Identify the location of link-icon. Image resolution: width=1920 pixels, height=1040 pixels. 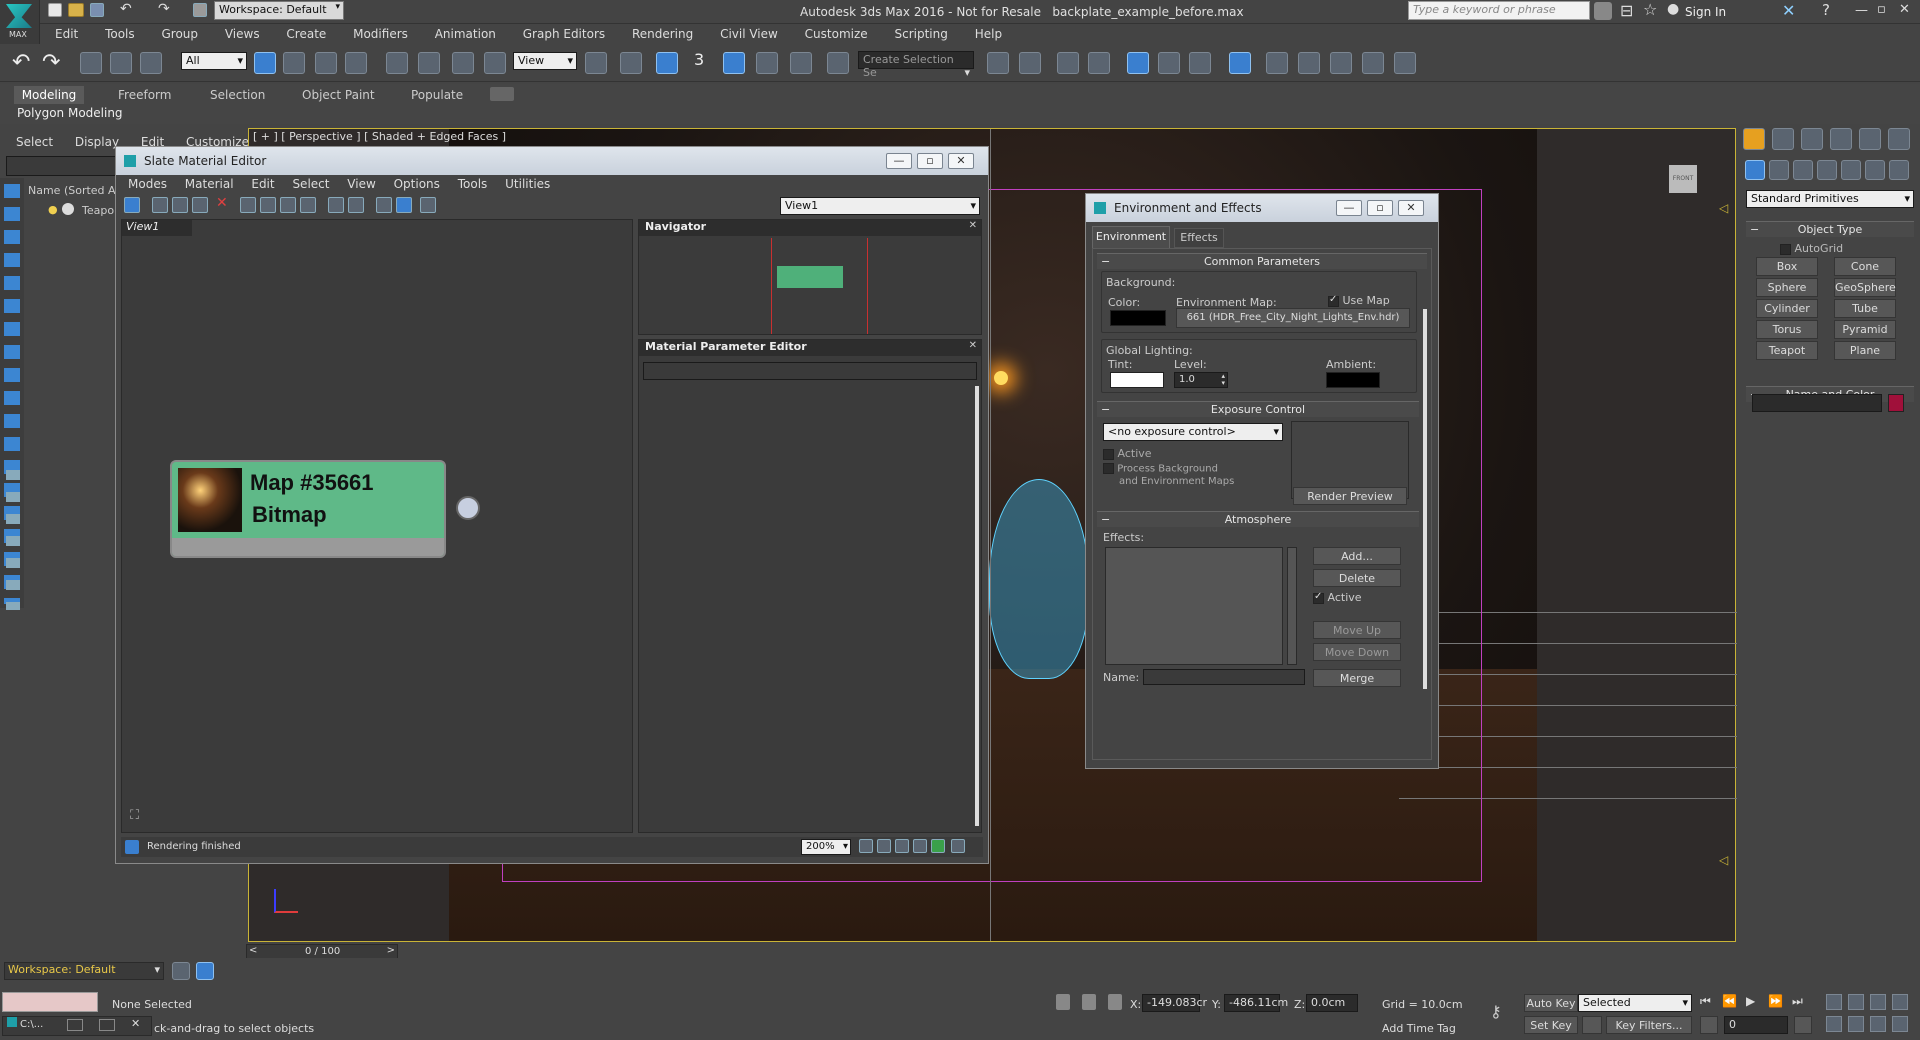
(91, 63).